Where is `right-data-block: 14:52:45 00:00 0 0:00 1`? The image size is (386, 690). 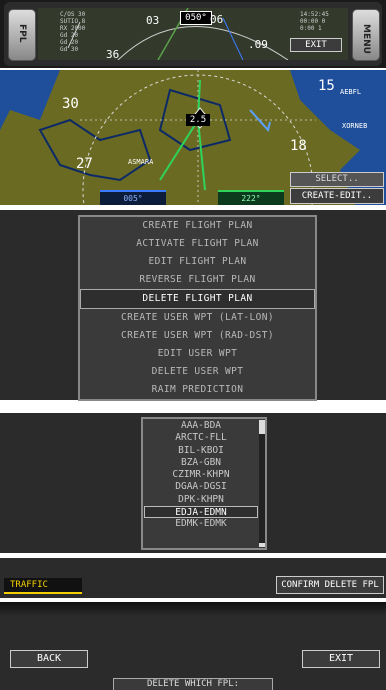 right-data-block: 14:52:45 00:00 0 0:00 1 is located at coordinates (314, 21).